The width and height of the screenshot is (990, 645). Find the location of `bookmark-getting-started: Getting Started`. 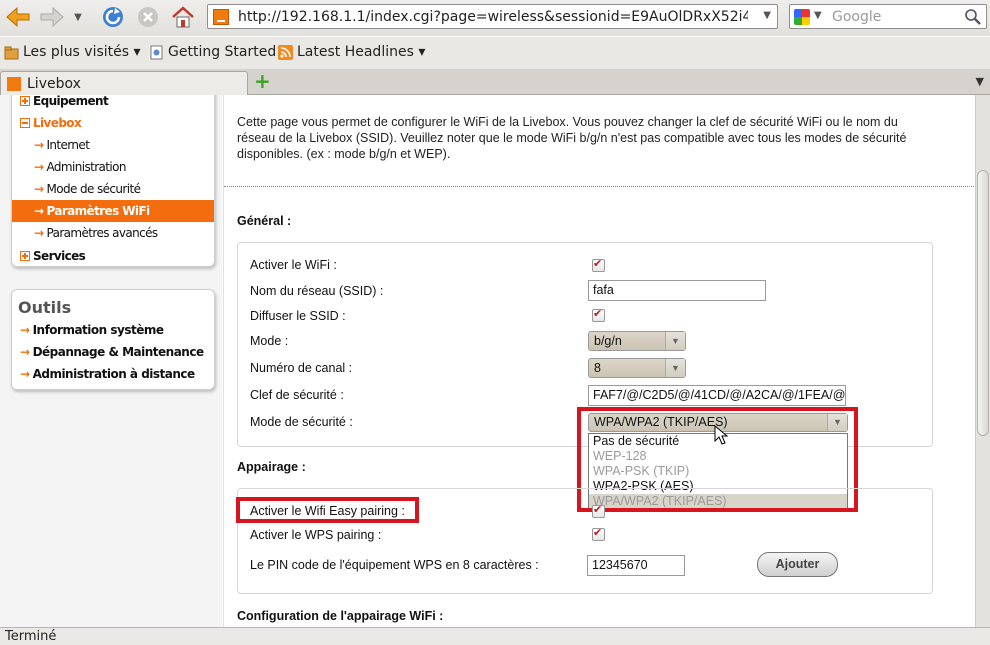

bookmark-getting-started: Getting Started is located at coordinates (212, 52).